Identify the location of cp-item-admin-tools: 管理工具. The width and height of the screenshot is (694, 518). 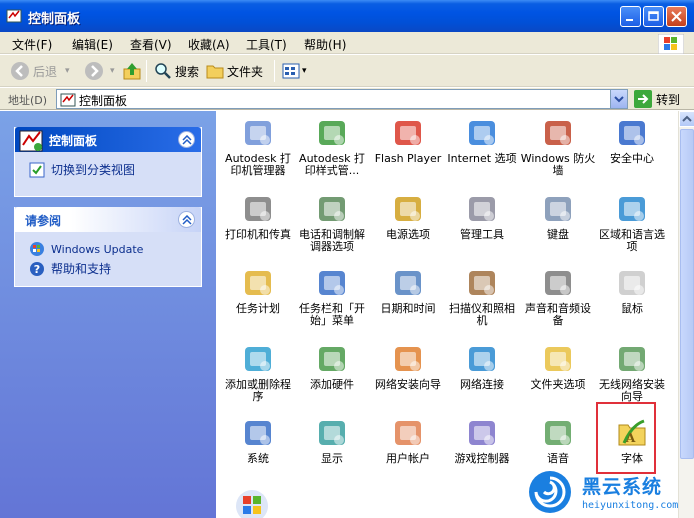
(482, 226).